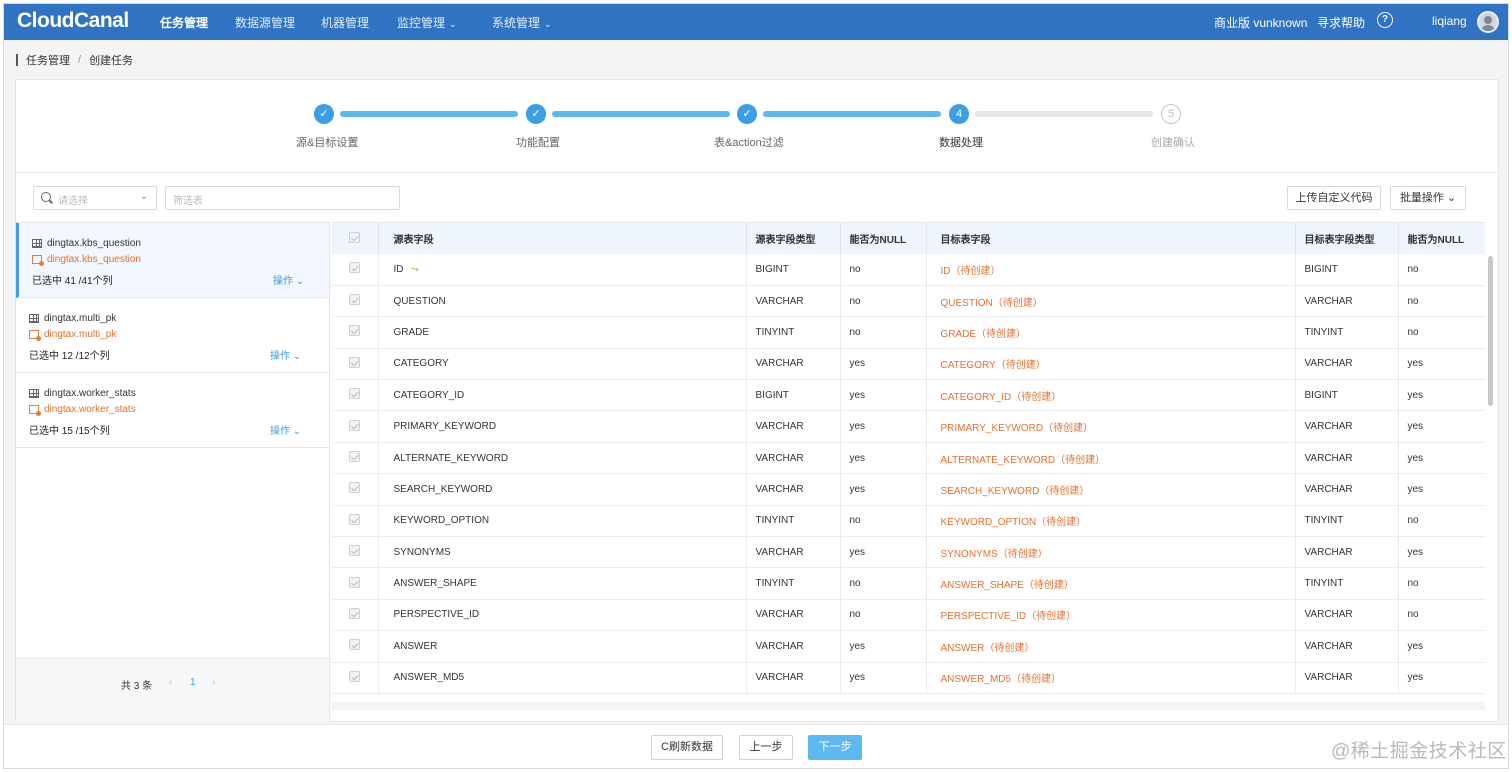 This screenshot has height=772, width=1512. I want to click on refresh-data-button: C刷新数据, so click(687, 747).